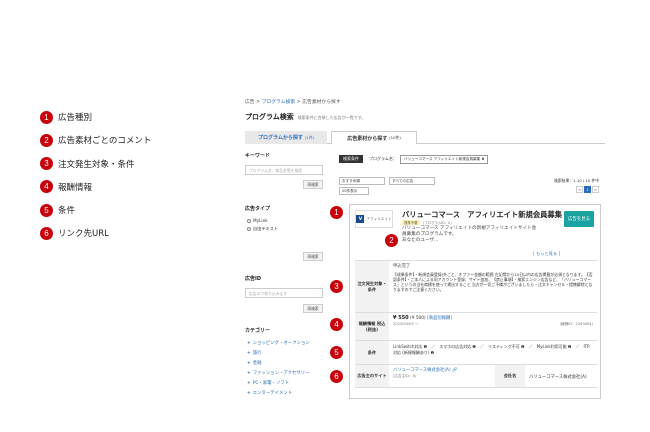  Describe the element at coordinates (95, 117) in the screenshot. I see `legend-item: 1 広告種別` at that location.